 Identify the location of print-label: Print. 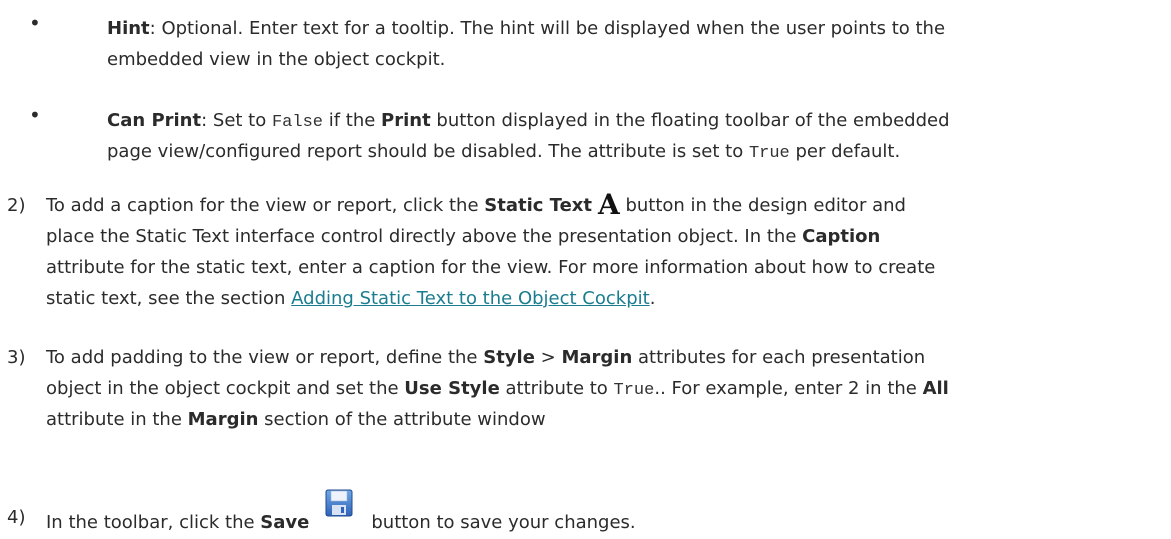
(406, 120).